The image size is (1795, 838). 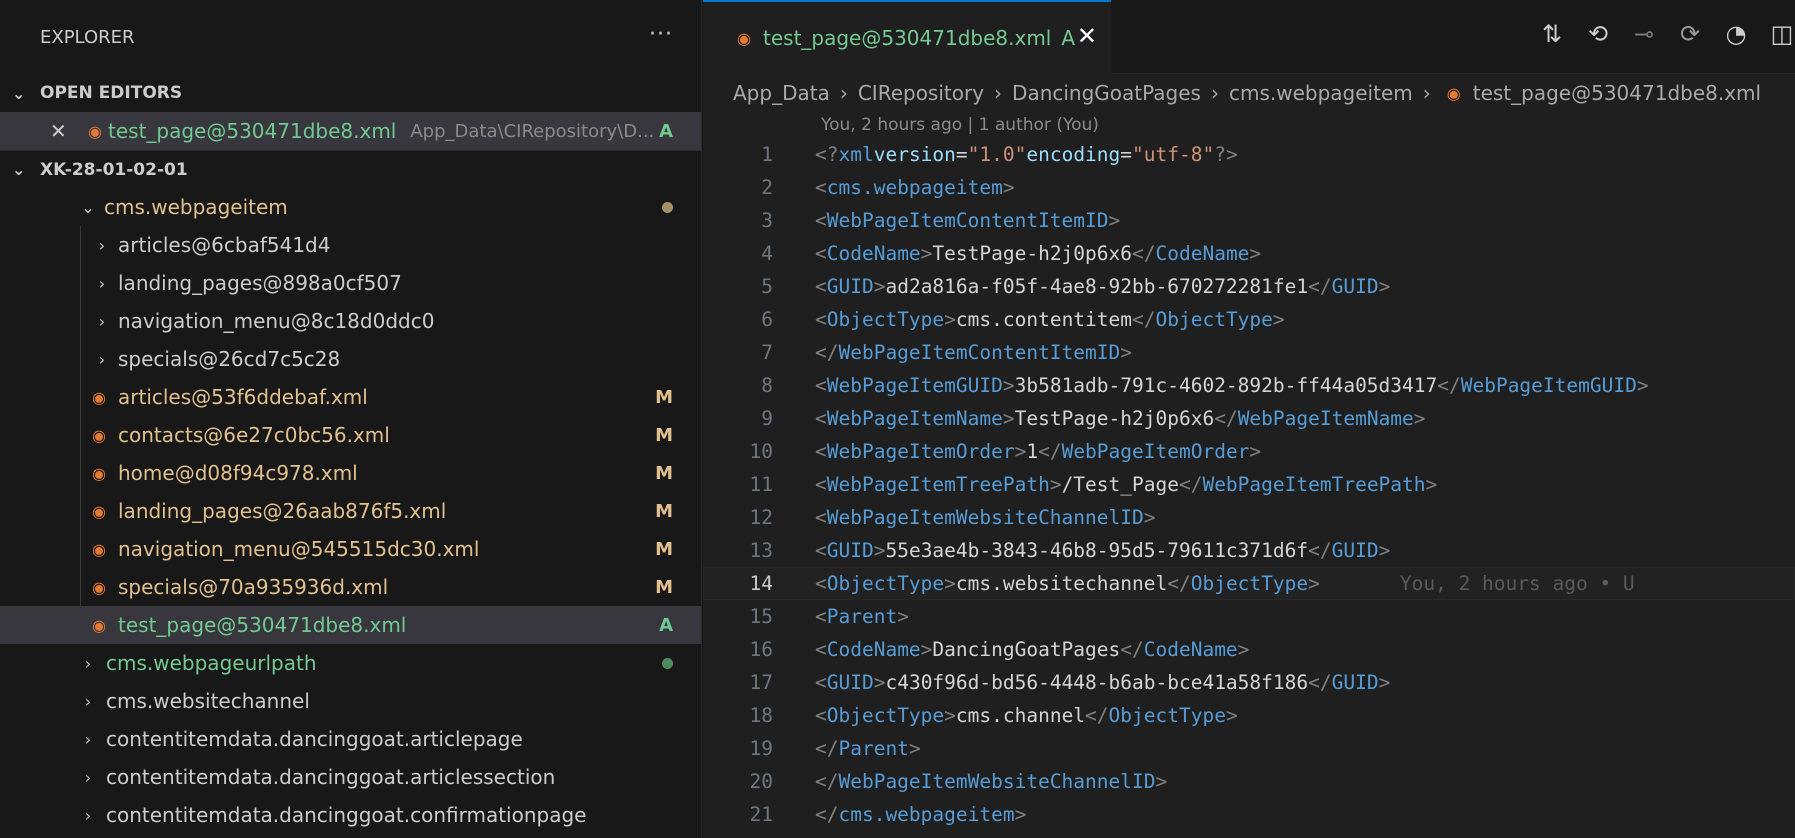 I want to click on breadcrumb-item: cms.webpageitem, so click(x=1321, y=93).